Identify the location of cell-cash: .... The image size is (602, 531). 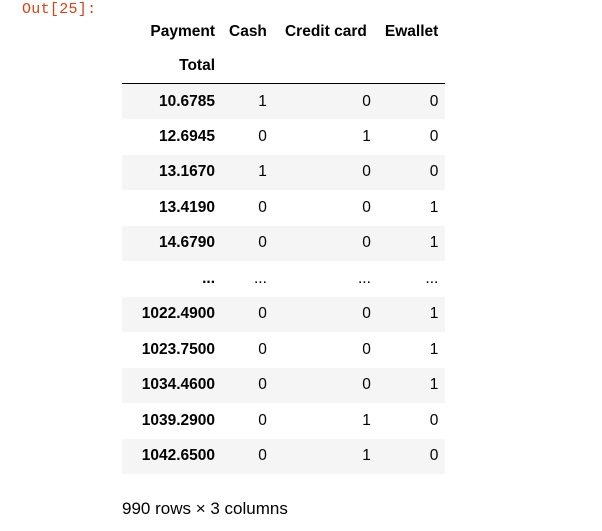
(260, 278).